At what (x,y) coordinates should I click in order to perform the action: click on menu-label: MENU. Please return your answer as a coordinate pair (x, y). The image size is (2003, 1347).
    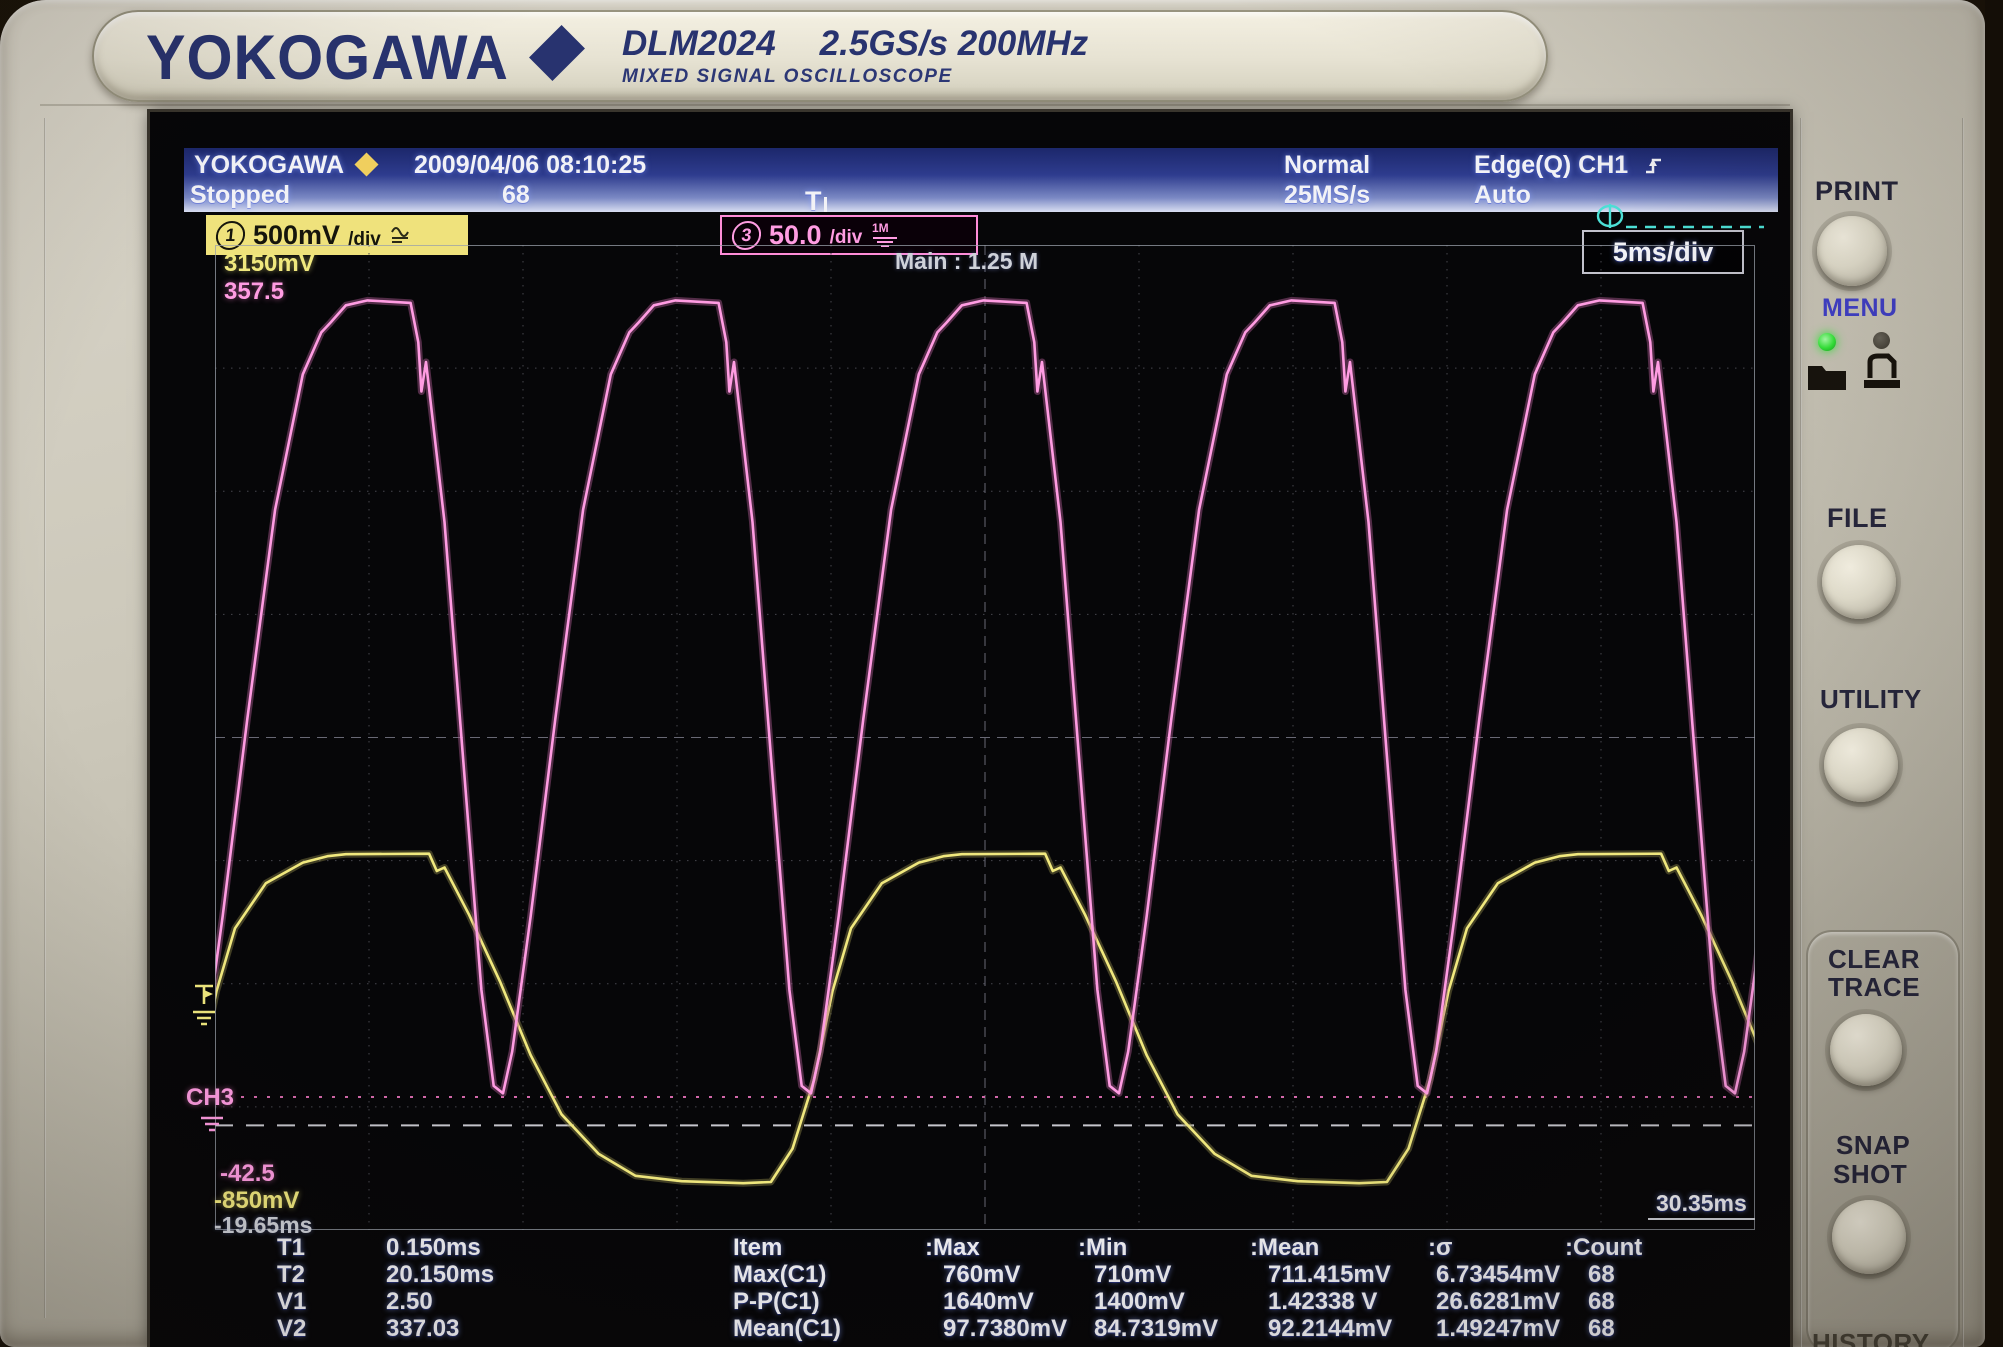
    Looking at the image, I should click on (1860, 308).